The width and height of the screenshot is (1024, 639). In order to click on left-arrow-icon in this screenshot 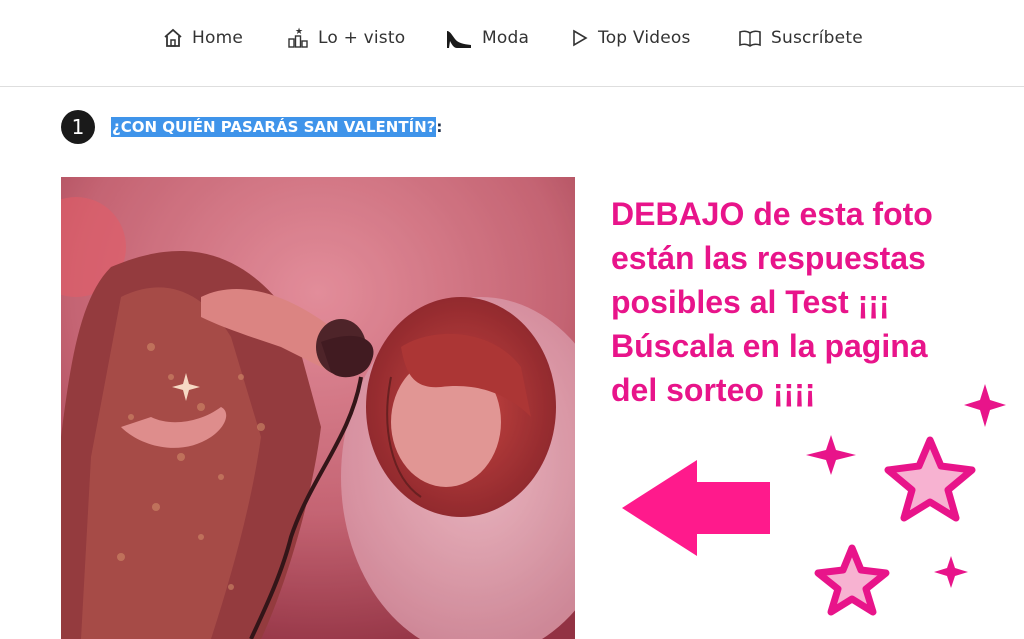, I will do `click(696, 508)`.